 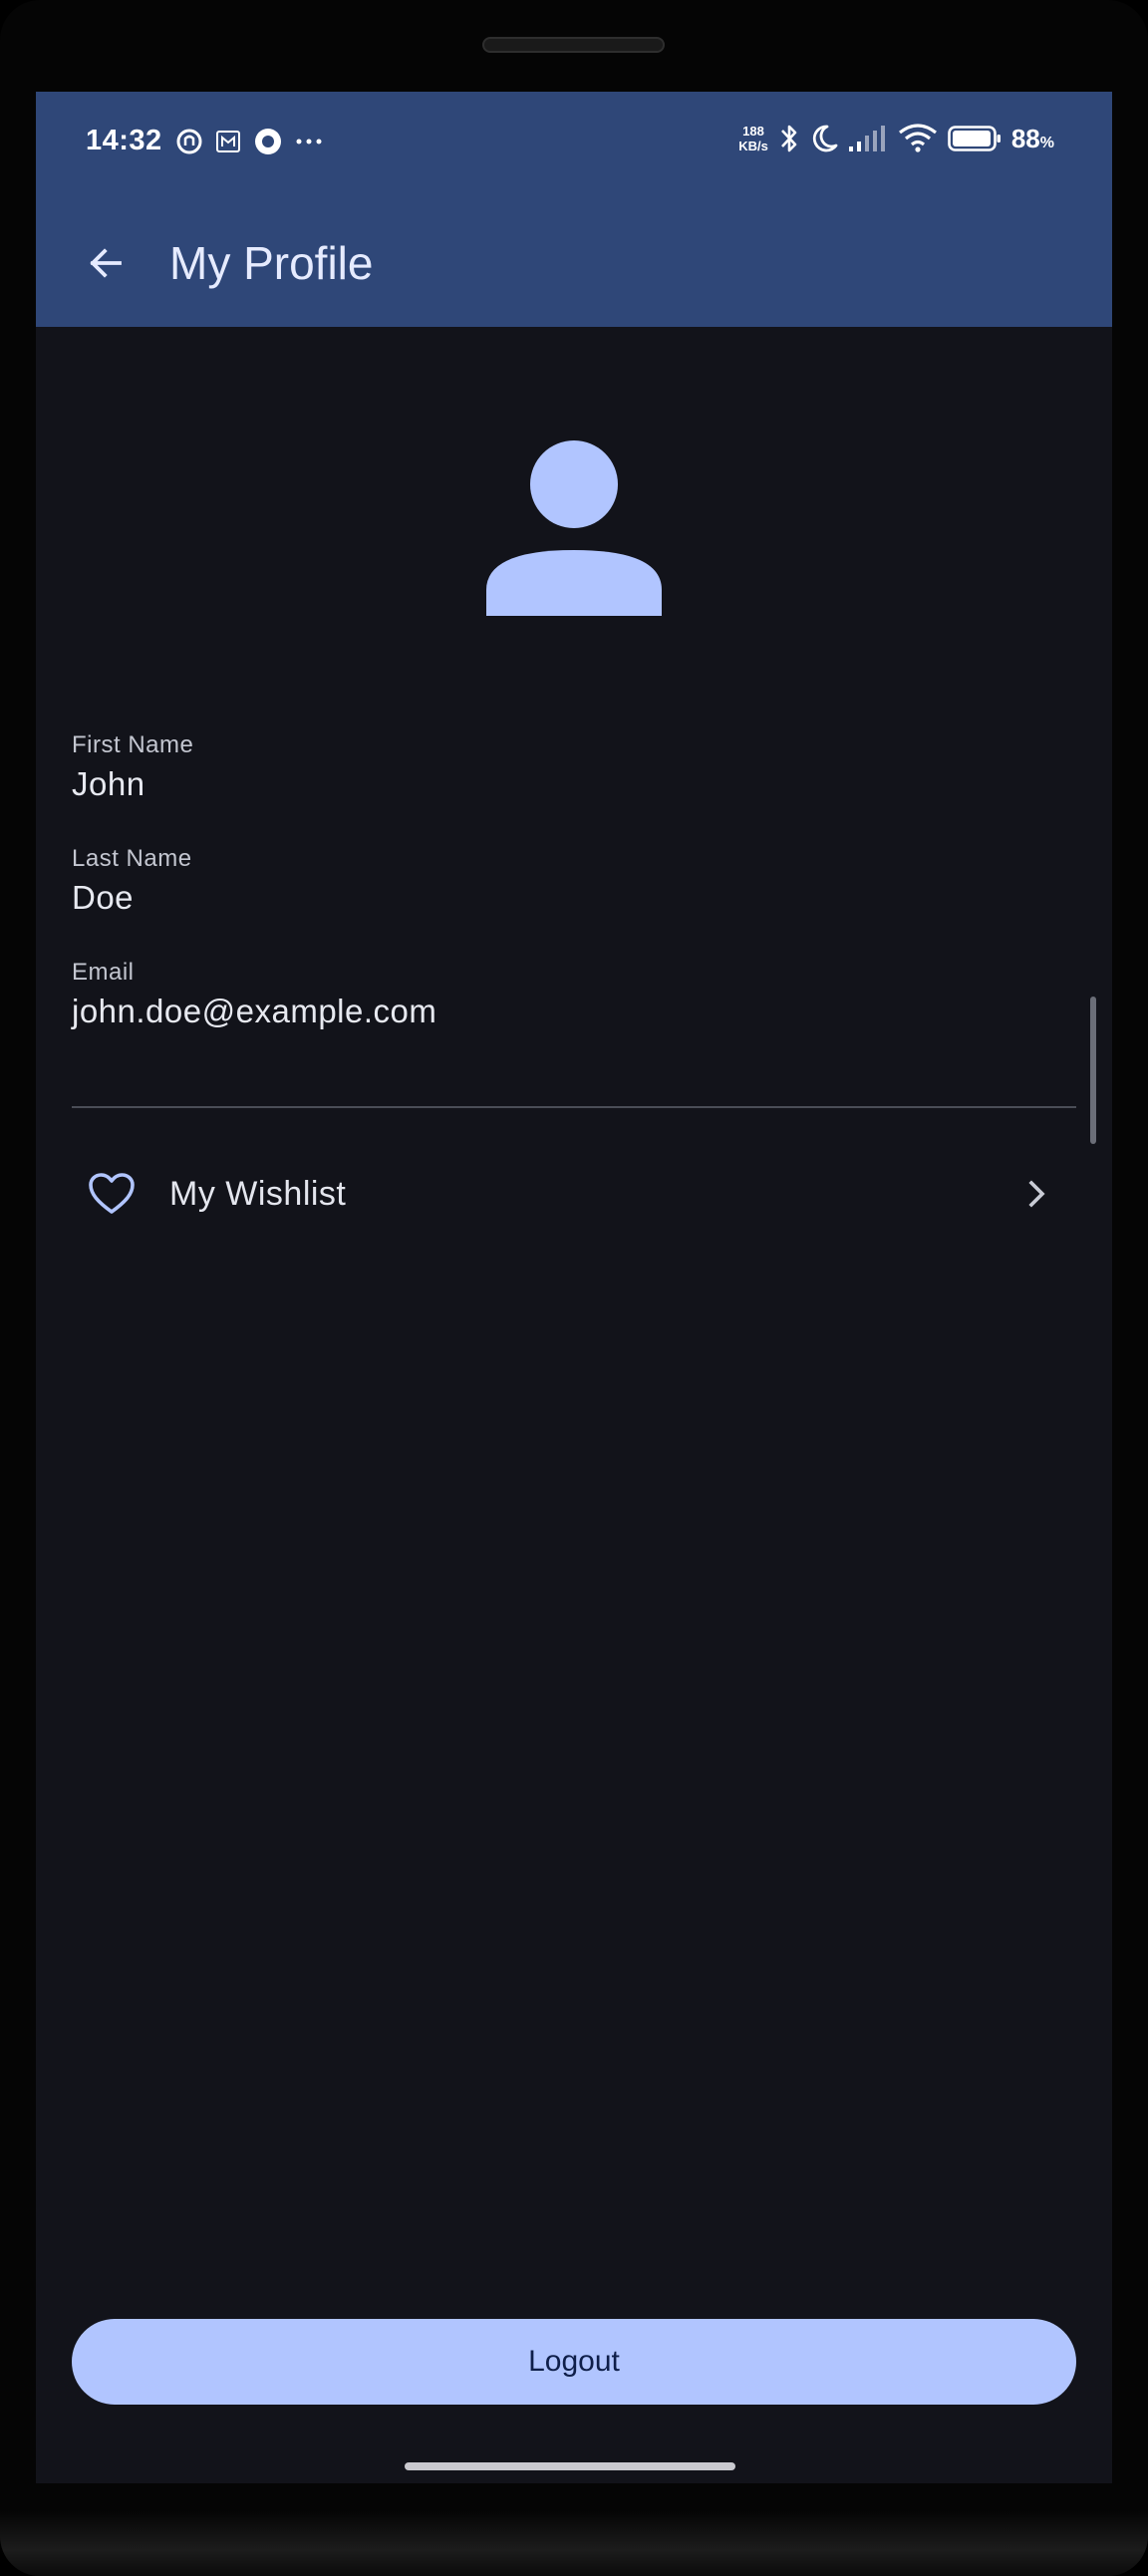 I want to click on battery-percent: 88%, so click(x=1032, y=139).